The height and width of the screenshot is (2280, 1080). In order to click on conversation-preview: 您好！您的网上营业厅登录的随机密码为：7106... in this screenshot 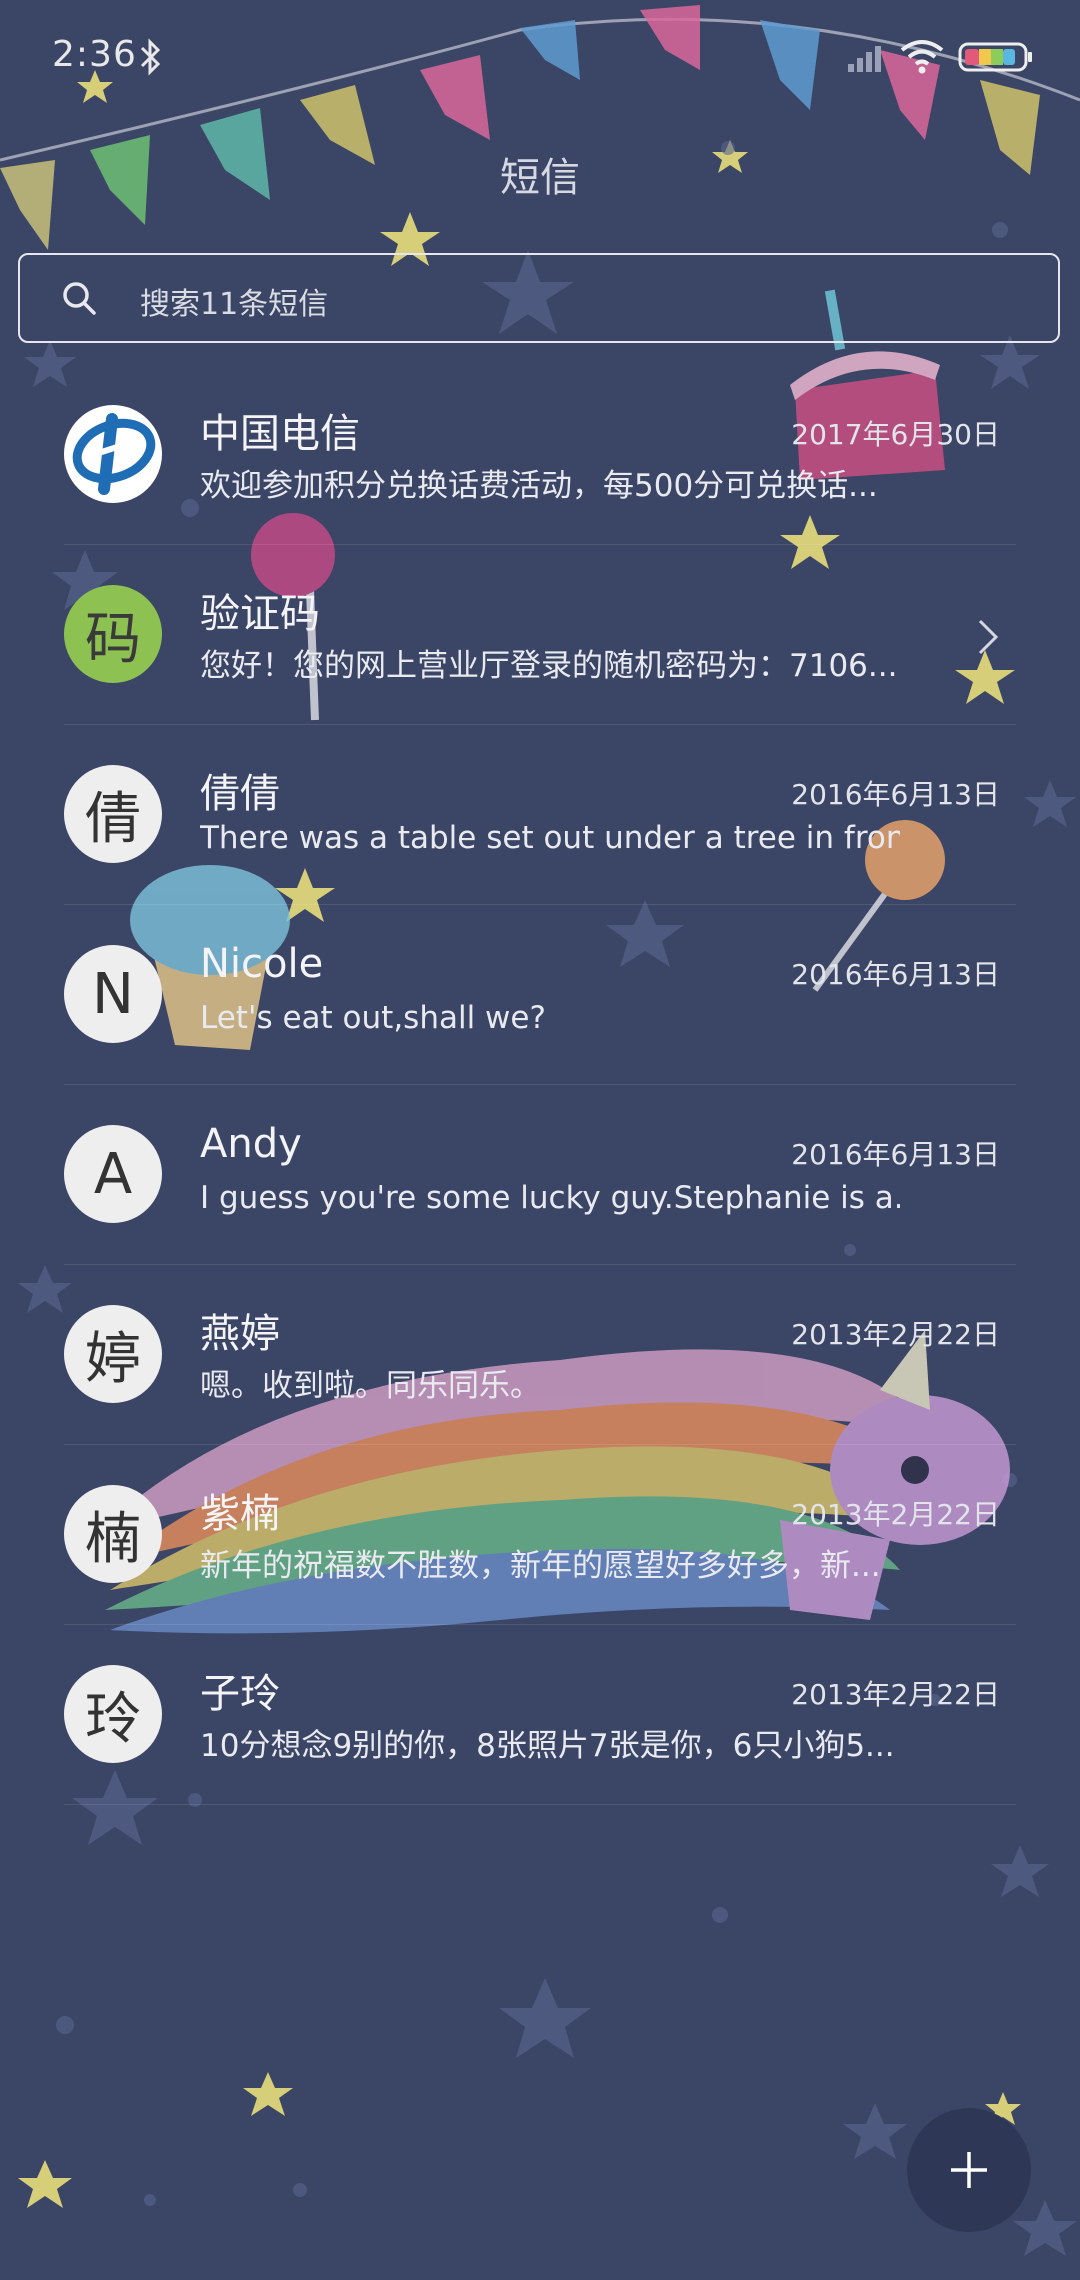, I will do `click(549, 666)`.